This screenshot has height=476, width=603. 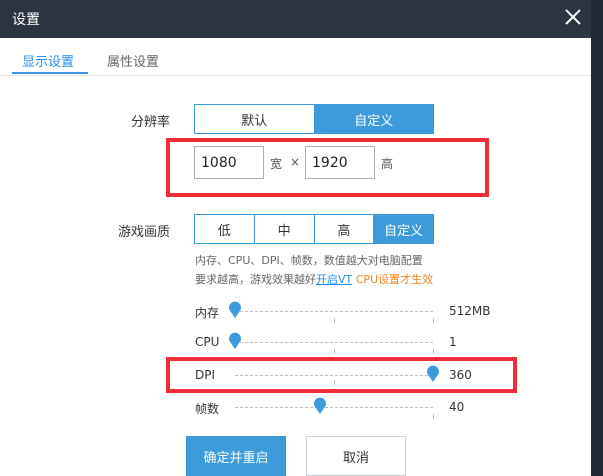 I want to click on slider-track-dpi, so click(x=334, y=375).